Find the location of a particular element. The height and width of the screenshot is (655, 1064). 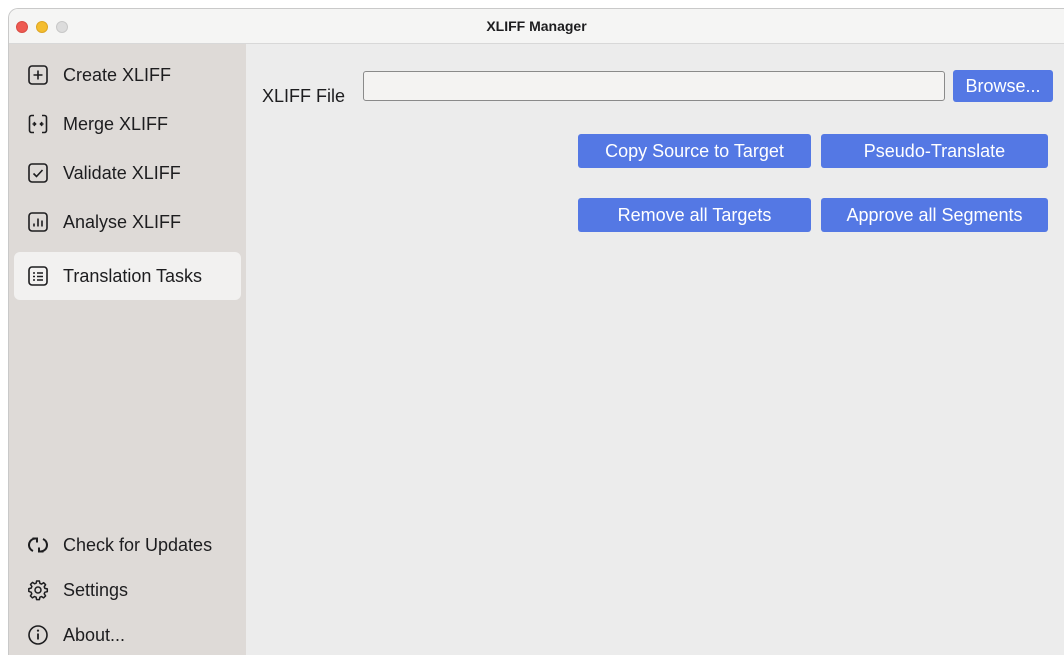

sidebar-item-label: Check for Updates is located at coordinates (138, 544).